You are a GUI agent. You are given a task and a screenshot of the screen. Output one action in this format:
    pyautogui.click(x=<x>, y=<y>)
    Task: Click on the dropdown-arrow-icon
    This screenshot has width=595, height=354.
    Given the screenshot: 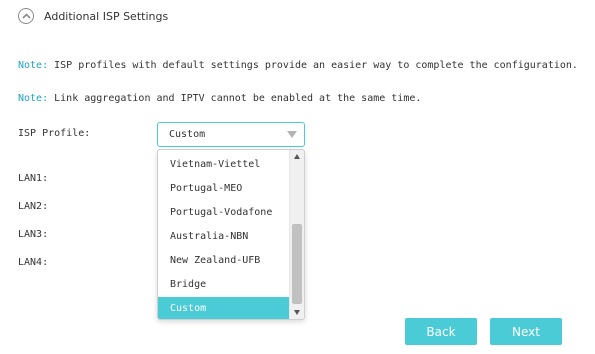 What is the action you would take?
    pyautogui.click(x=292, y=134)
    